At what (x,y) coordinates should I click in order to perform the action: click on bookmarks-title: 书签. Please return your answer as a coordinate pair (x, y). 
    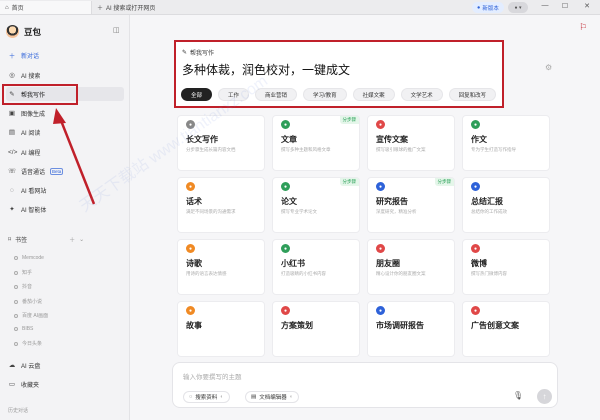
    Looking at the image, I should click on (21, 241).